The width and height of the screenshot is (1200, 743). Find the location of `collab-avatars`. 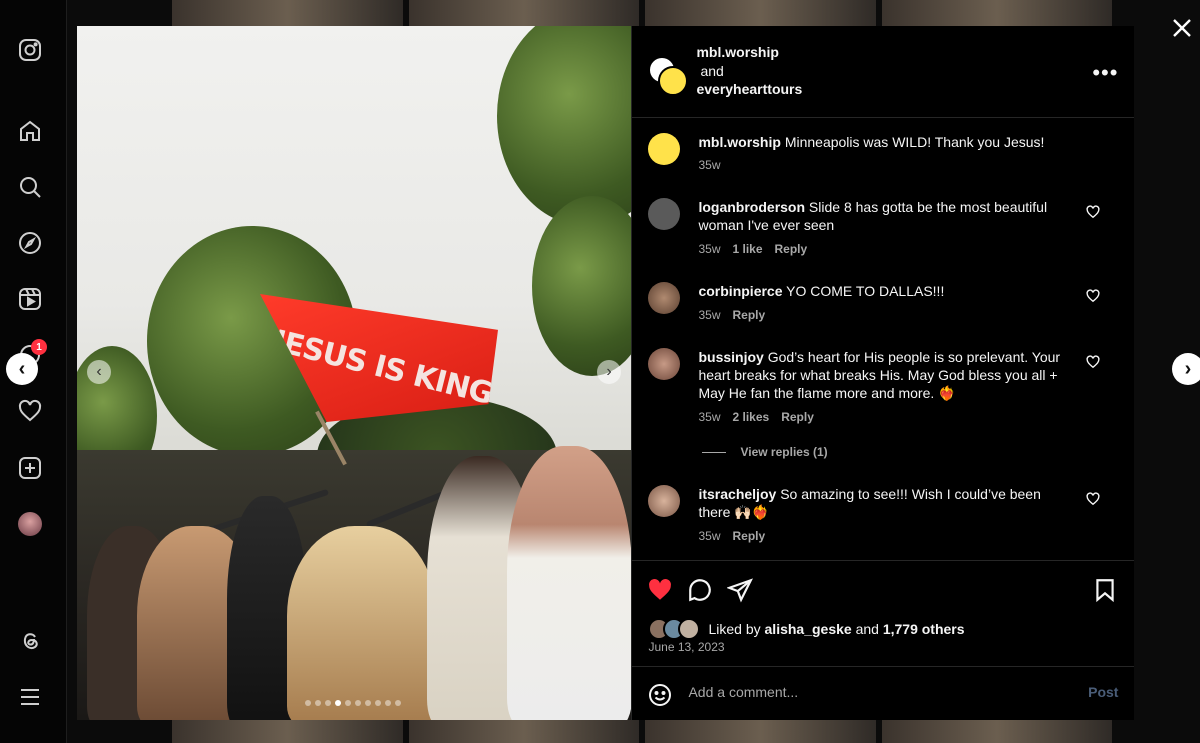

collab-avatars is located at coordinates (668, 76).